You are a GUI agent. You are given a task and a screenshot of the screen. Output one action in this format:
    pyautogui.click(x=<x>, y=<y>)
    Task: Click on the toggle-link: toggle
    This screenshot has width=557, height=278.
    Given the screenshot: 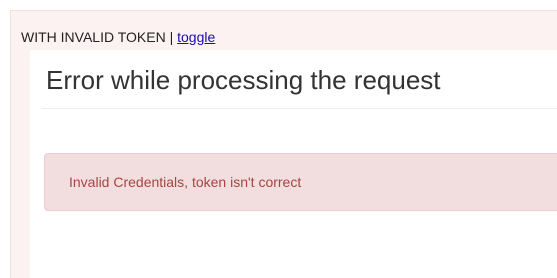 What is the action you would take?
    pyautogui.click(x=196, y=37)
    